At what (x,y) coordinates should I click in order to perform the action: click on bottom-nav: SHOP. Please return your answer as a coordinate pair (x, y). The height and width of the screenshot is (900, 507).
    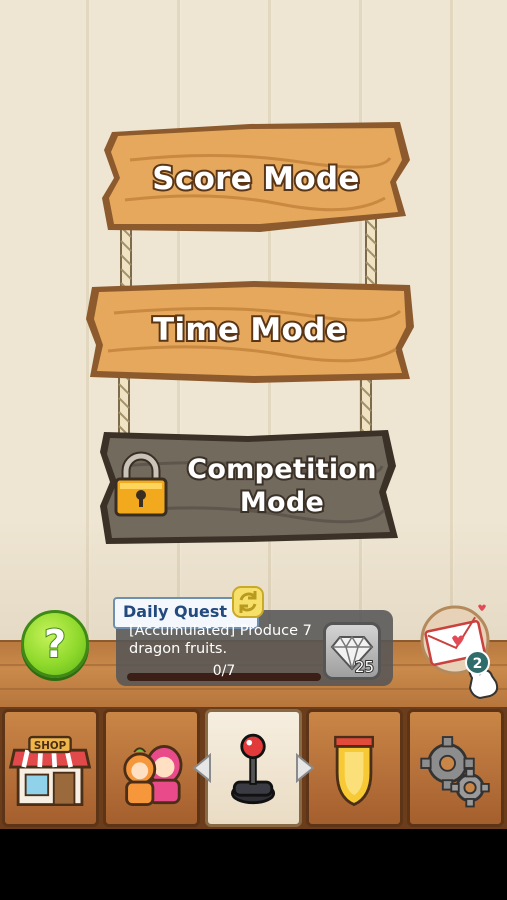
    Looking at the image, I should click on (253, 768).